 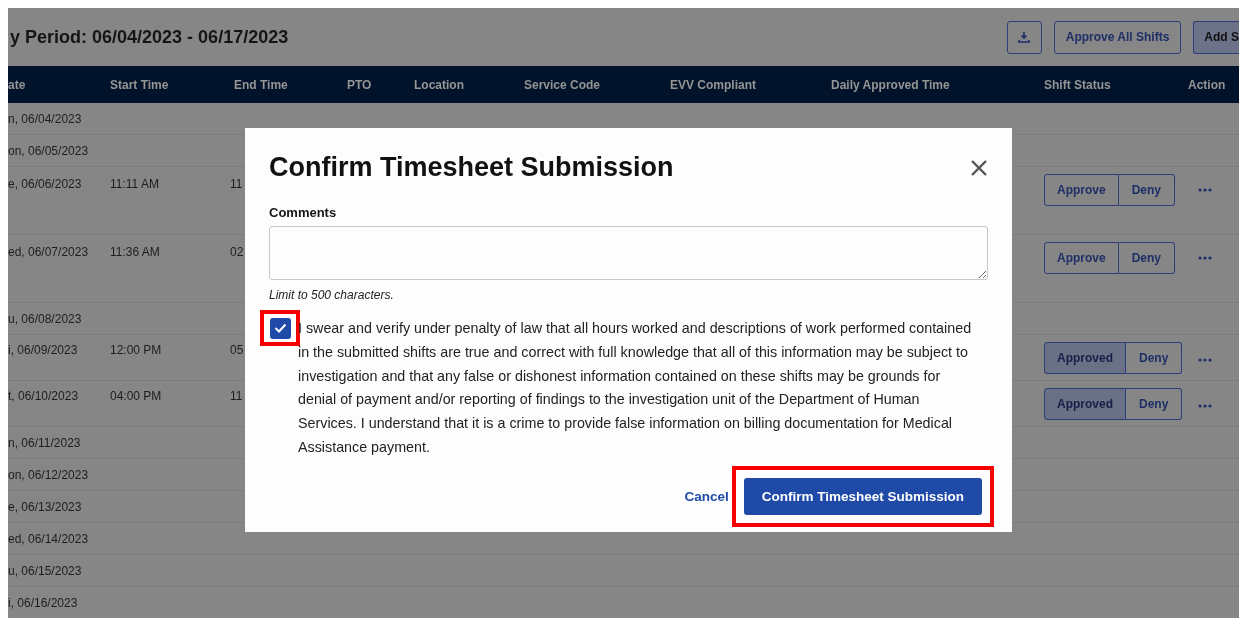 I want to click on attestation-text: I swear and verify under penalty of law that all hours worked and descriptions of work performed contained in the submitted shifts are true and correct with full knowledge that all of this information may be subject to investigation and that any false or dishonest information contained on these shifts may be grounds for denial of payment and/or reporting of findings to the investigation unit of the Department of Human Services. I understand that it is a crime to provide false information on billing documentation for Medical Assistance payment., so click(x=635, y=388).